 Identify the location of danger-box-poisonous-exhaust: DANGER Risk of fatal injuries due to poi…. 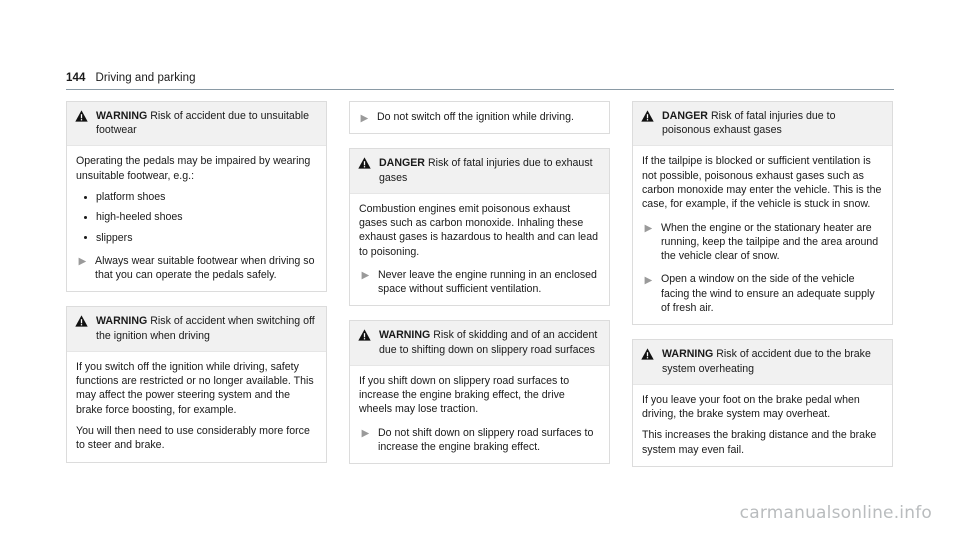
(762, 213).